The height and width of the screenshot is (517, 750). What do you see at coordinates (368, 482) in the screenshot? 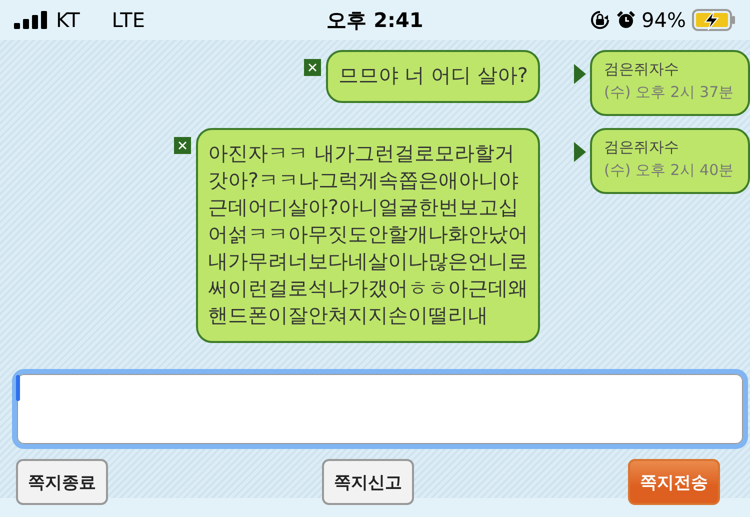
I see `report-button: 쪽지신고` at bounding box center [368, 482].